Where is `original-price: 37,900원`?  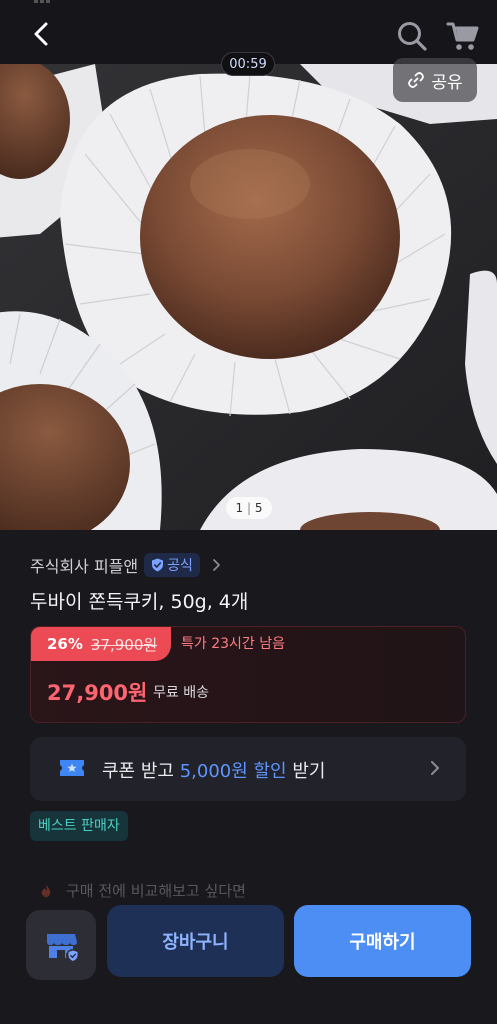
original-price: 37,900원 is located at coordinates (124, 644).